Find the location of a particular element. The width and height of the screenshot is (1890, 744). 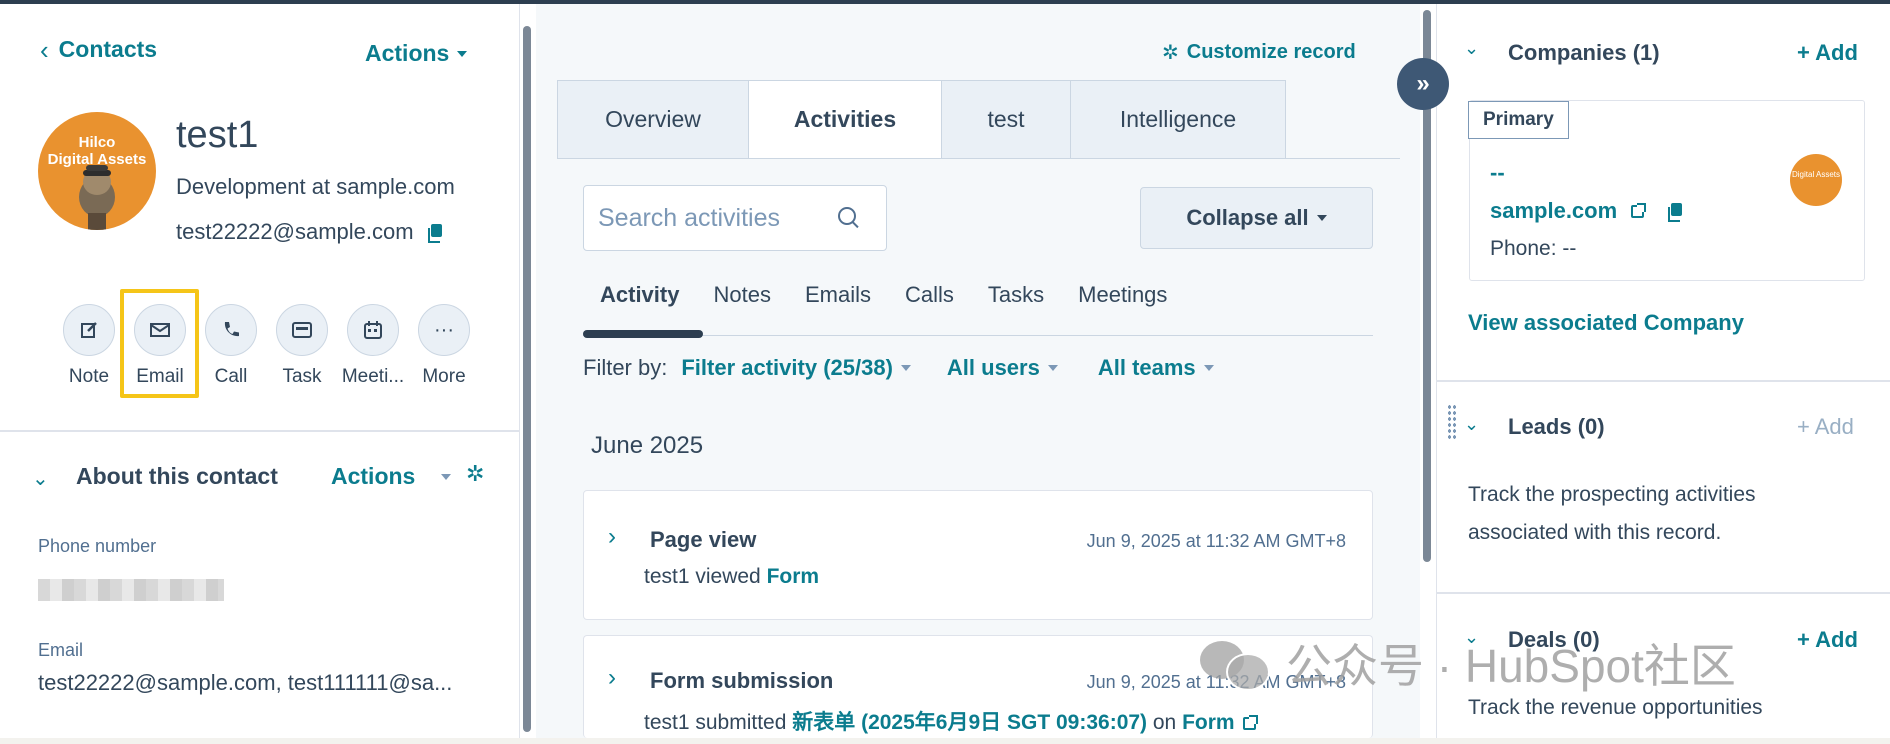

customize-record-link: ✲ Customize record is located at coordinates (1259, 52).